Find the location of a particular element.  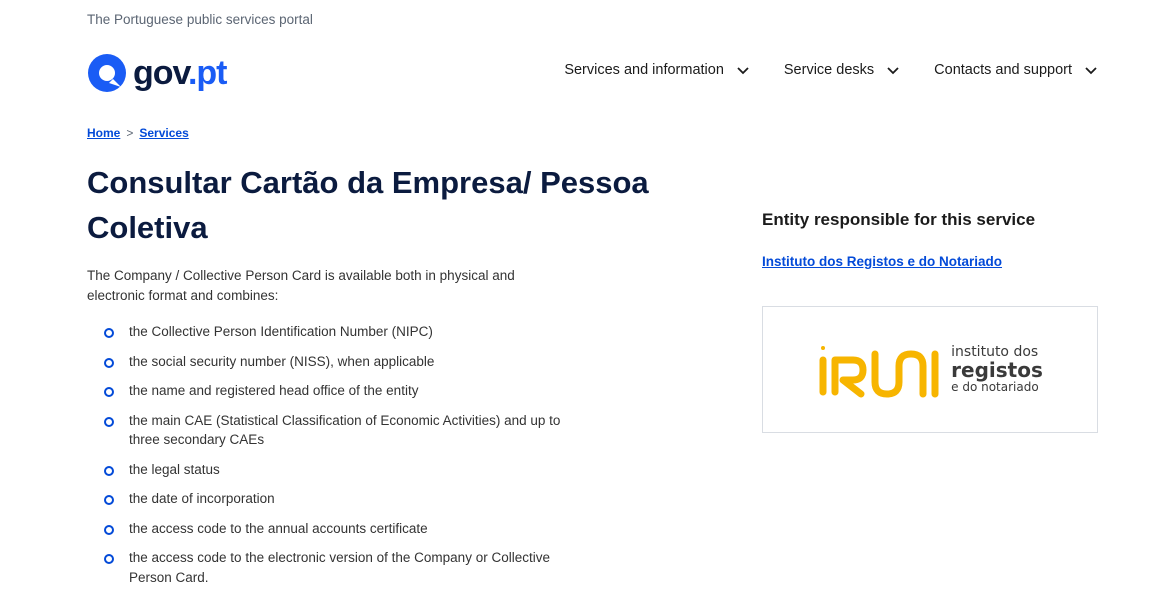

nav-services-and-information: Services and information is located at coordinates (657, 70).